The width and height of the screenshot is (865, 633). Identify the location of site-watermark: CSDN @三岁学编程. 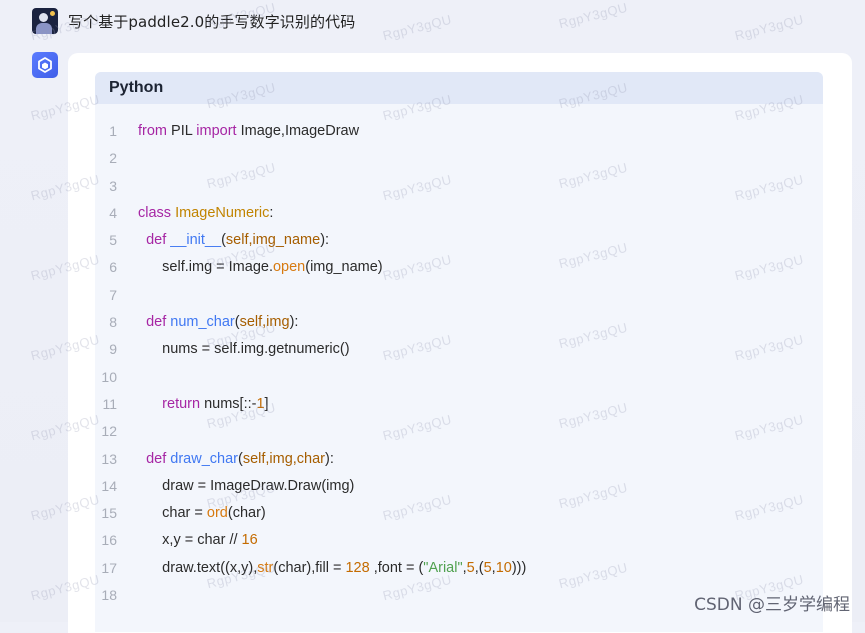
(772, 605).